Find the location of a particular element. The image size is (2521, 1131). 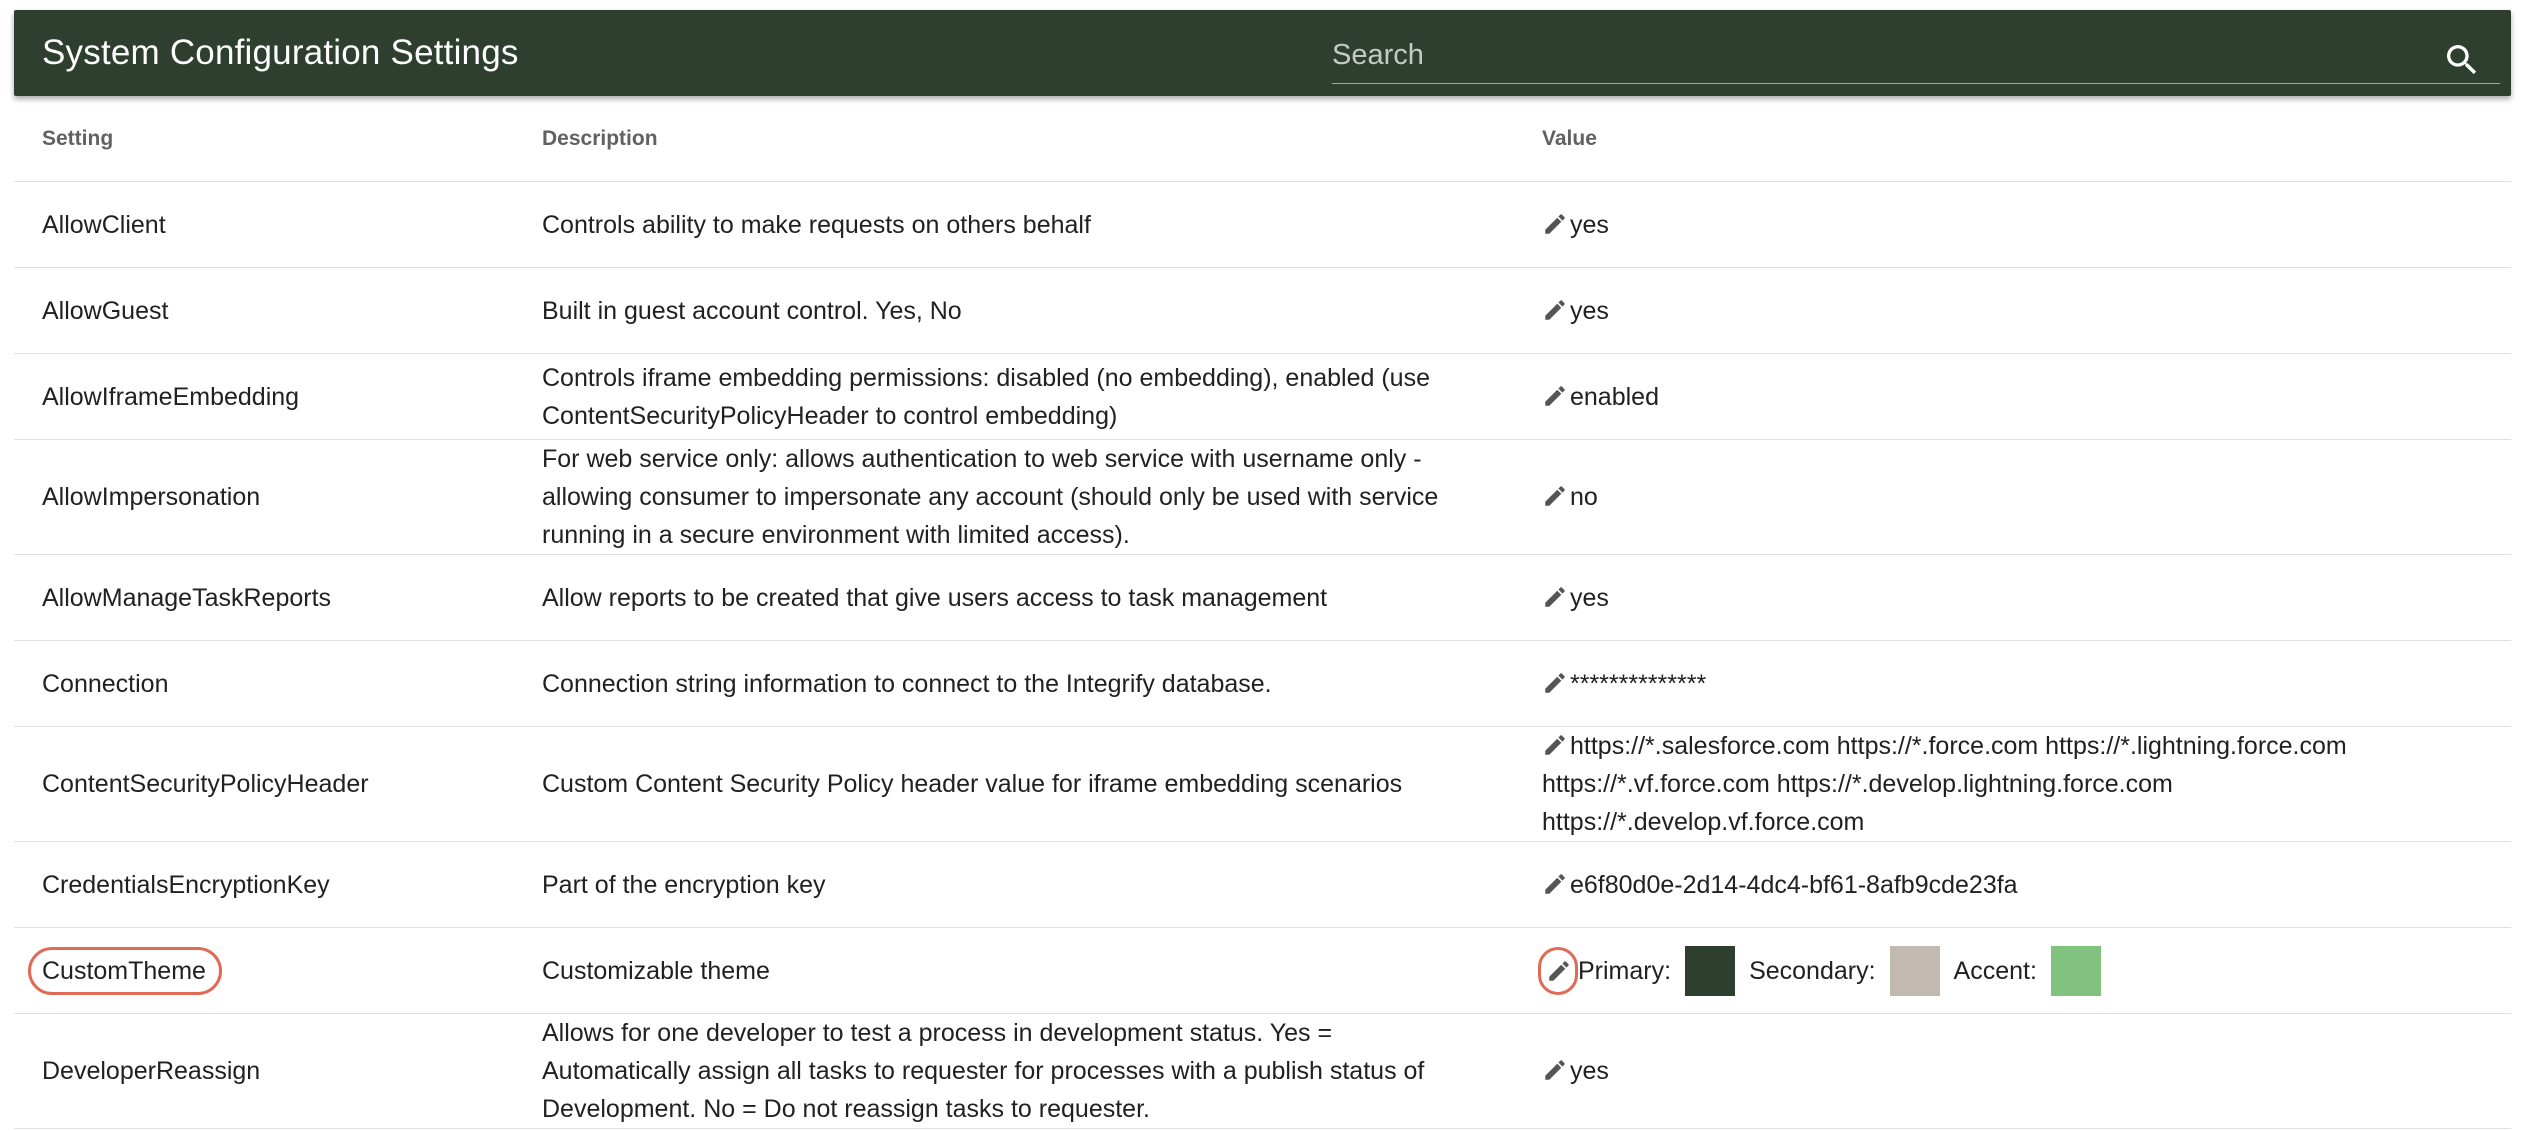

setting-name: ContentSecurityPolicyHeader is located at coordinates (205, 784).